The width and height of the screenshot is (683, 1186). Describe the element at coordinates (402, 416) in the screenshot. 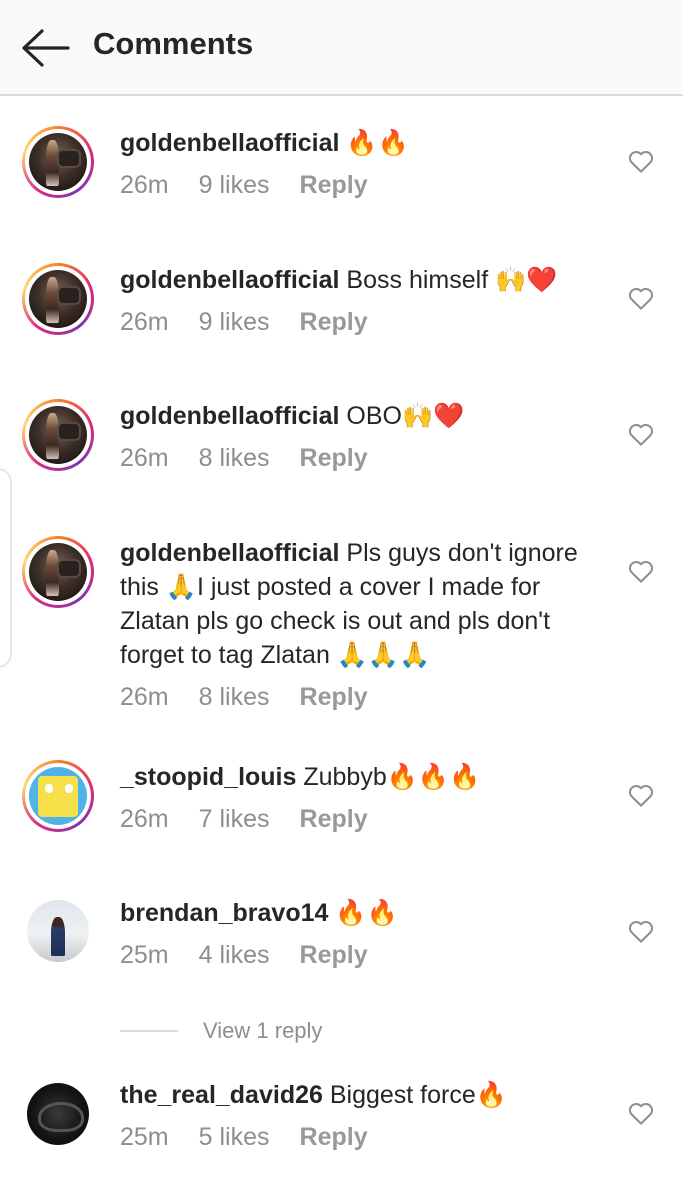

I see `comment-body: OBO🙌❤️` at that location.